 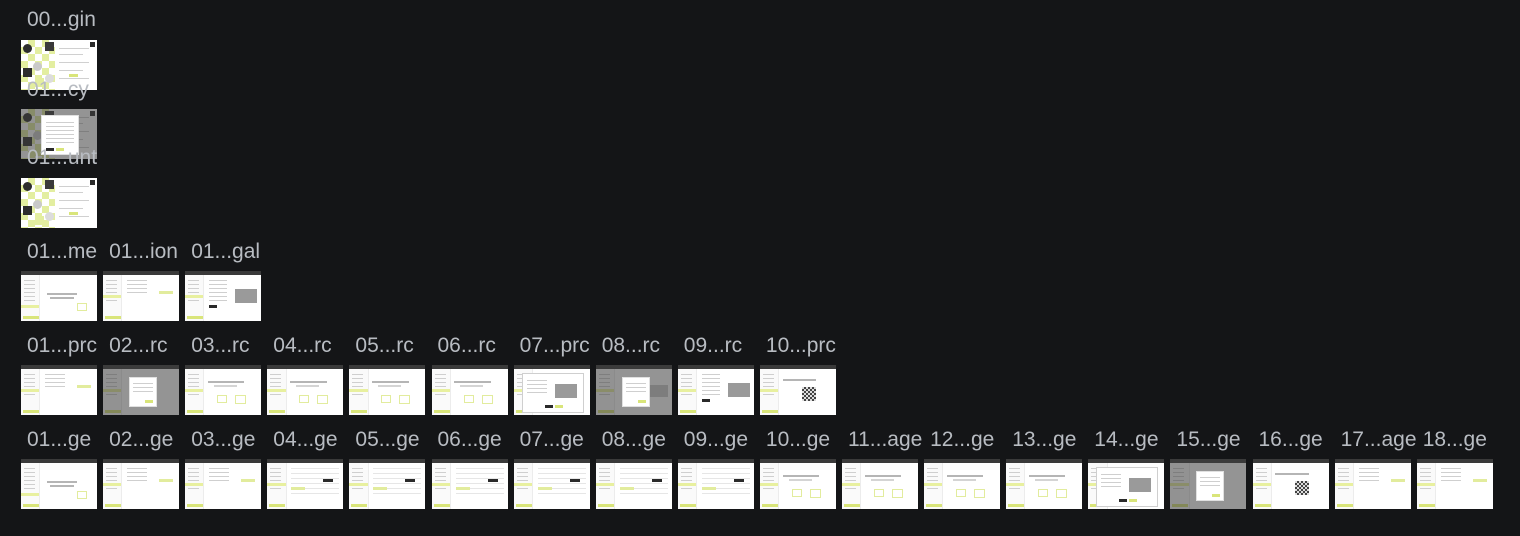 I want to click on thumbnail-label: 08...ge, so click(x=633, y=439).